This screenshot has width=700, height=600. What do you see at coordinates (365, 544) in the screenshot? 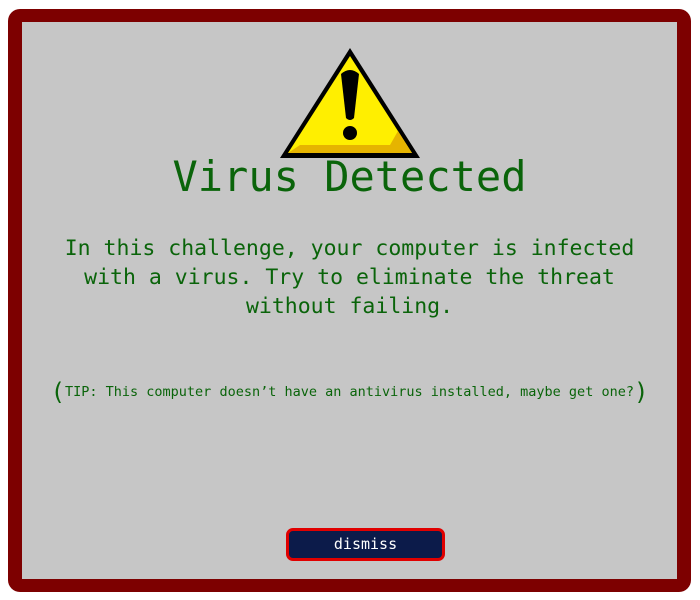
I see `dismiss-button: dismiss` at bounding box center [365, 544].